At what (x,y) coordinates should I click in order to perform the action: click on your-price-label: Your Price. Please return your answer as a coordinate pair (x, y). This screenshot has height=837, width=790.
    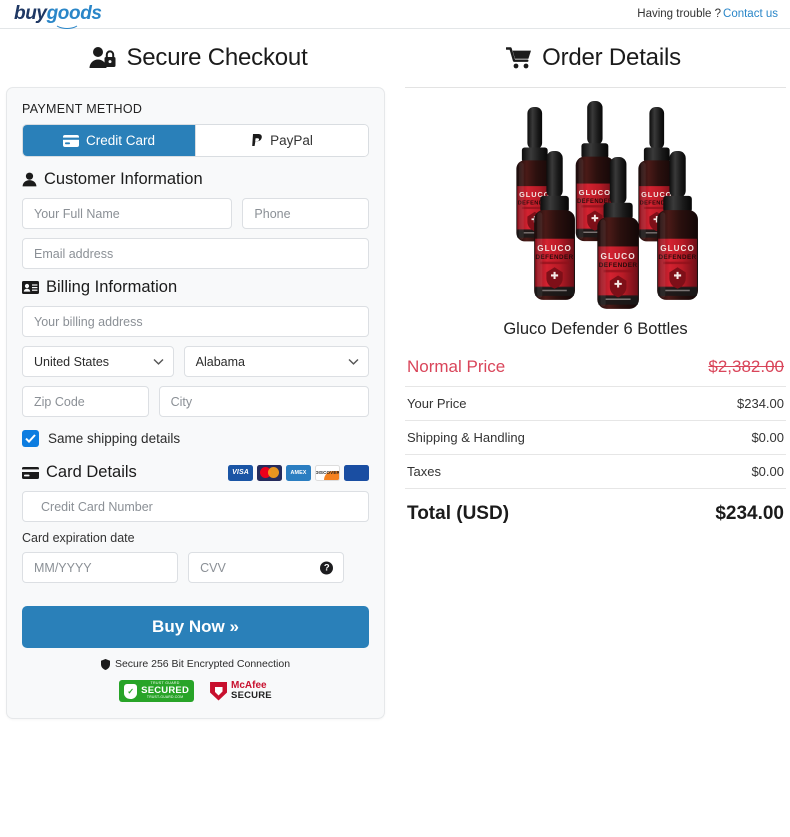
    Looking at the image, I should click on (437, 403).